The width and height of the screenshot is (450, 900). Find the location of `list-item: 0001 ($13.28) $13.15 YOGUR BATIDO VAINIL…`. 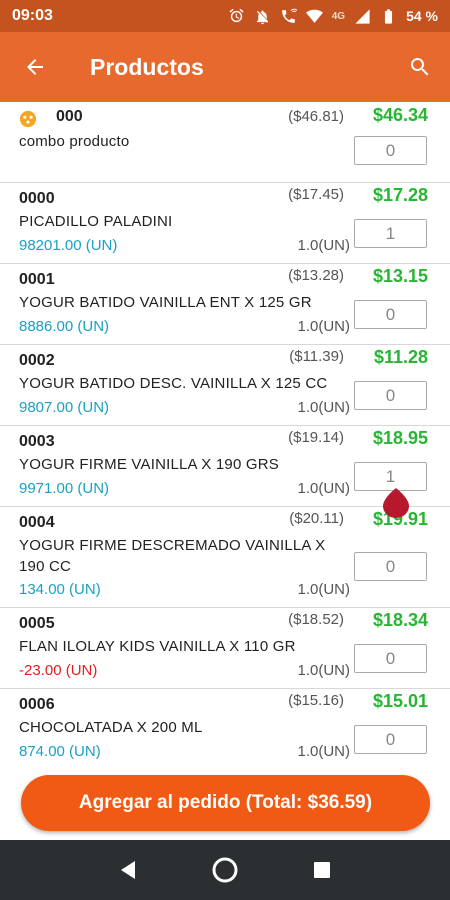

list-item: 0001 ($13.28) $13.15 YOGUR BATIDO VAINIL… is located at coordinates (225, 304).